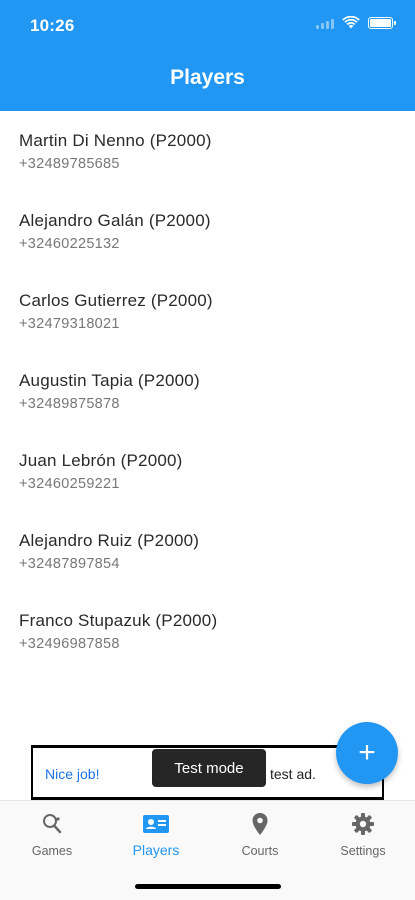 Image resolution: width=415 pixels, height=900 pixels. I want to click on nav-label-players: Players, so click(156, 850).